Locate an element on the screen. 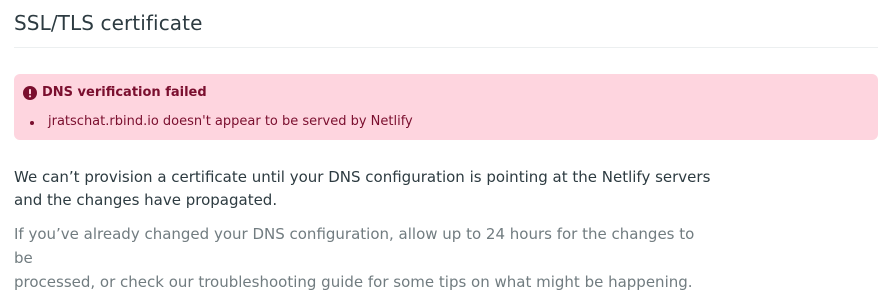 This screenshot has height=294, width=887. section-title: SSL/TLS certificate is located at coordinates (108, 23).